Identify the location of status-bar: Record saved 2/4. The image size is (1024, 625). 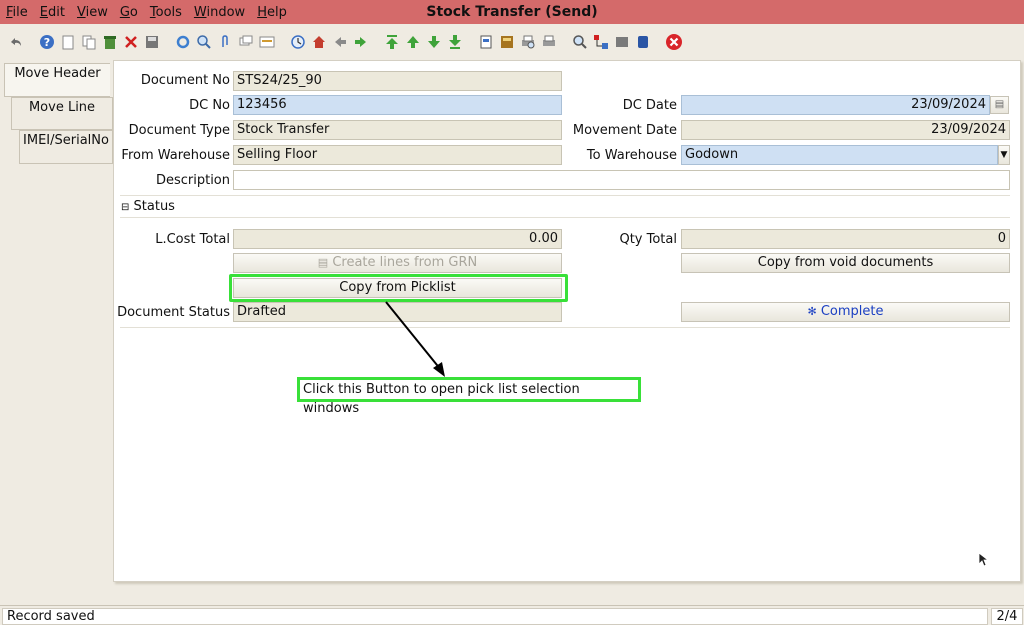
(512, 615).